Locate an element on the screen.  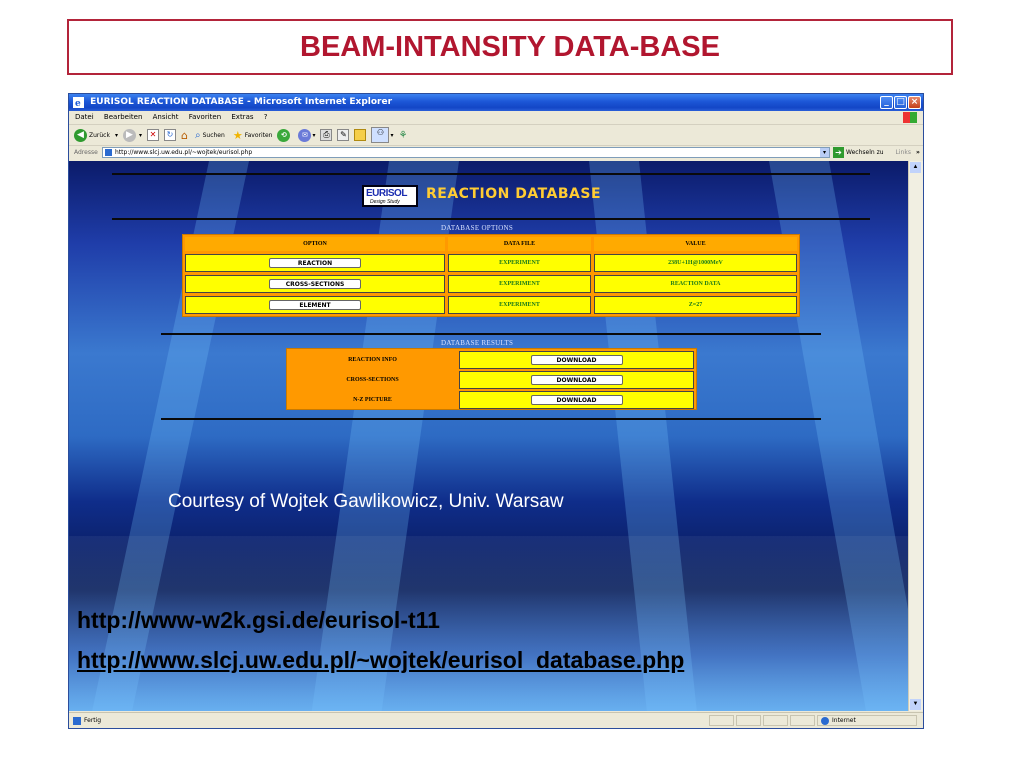
header-data-file: DATA FILE is located at coordinates (519, 244).